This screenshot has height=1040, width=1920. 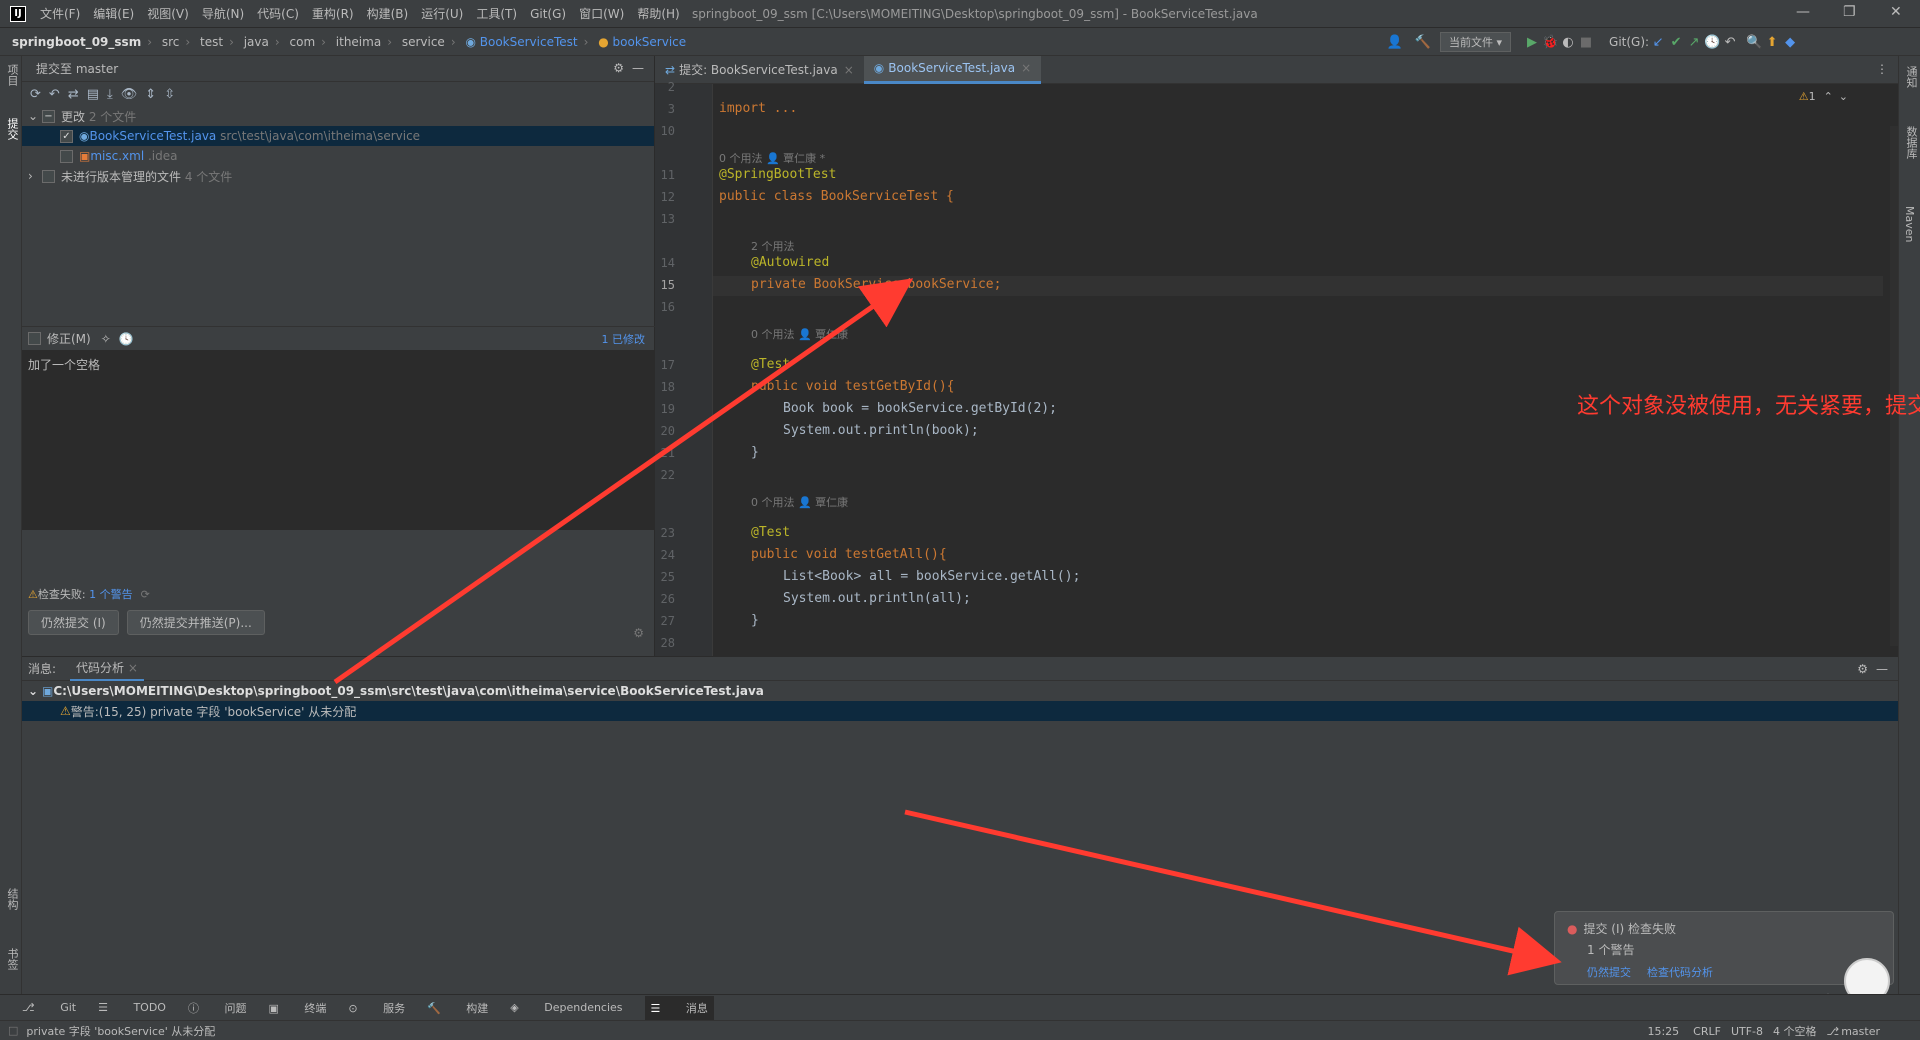 What do you see at coordinates (1568, 42) in the screenshot?
I see `coverage-icon: ◐` at bounding box center [1568, 42].